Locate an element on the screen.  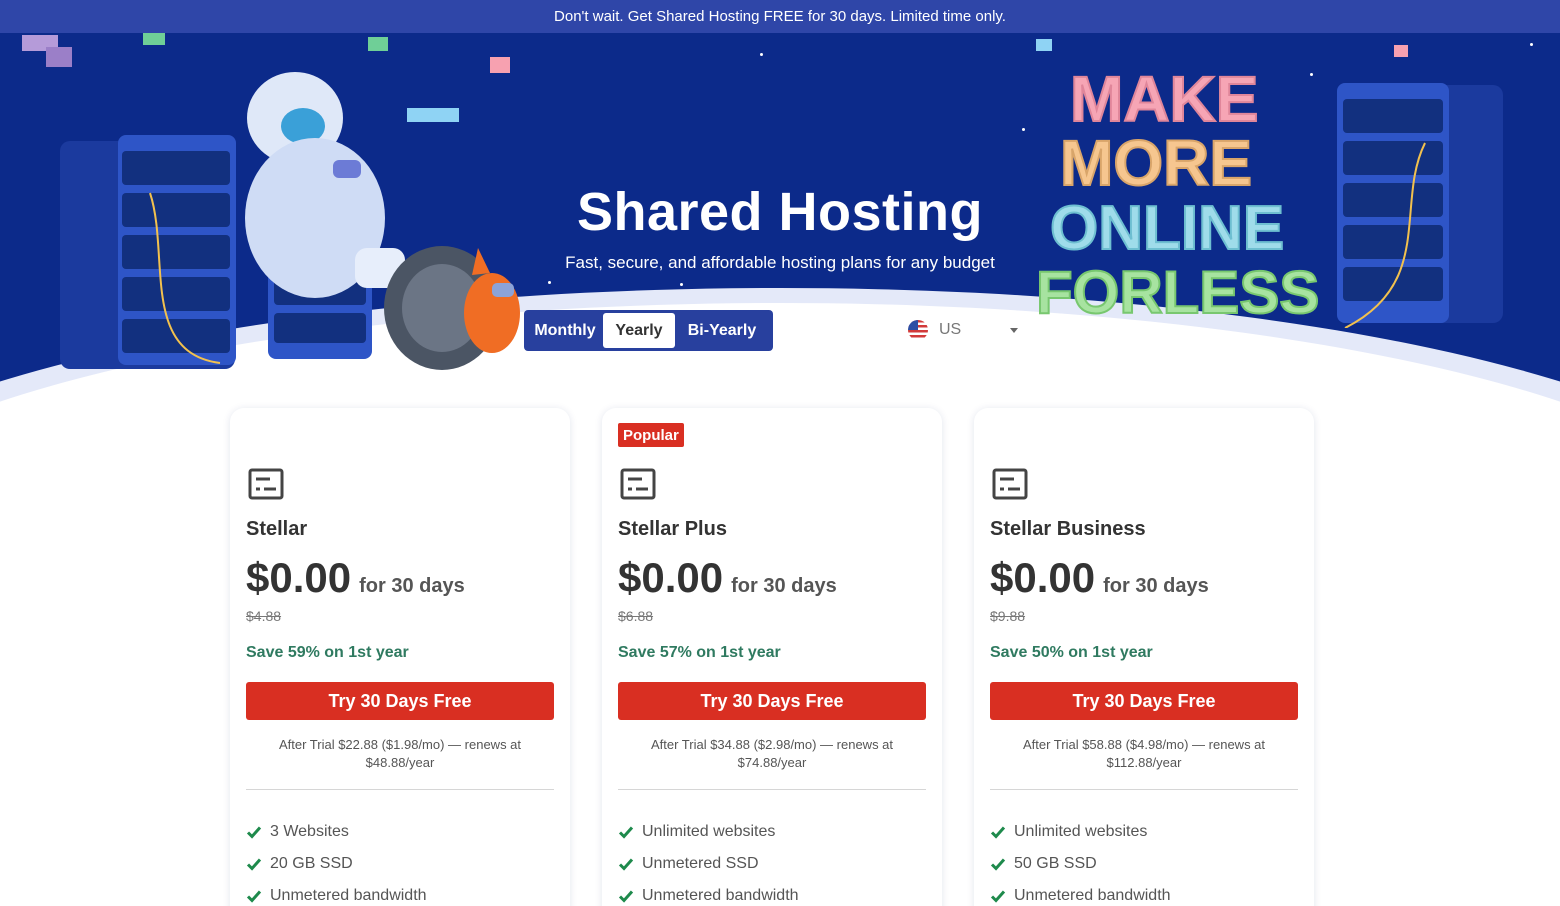
datacenter-value: US is located at coordinates (950, 329).